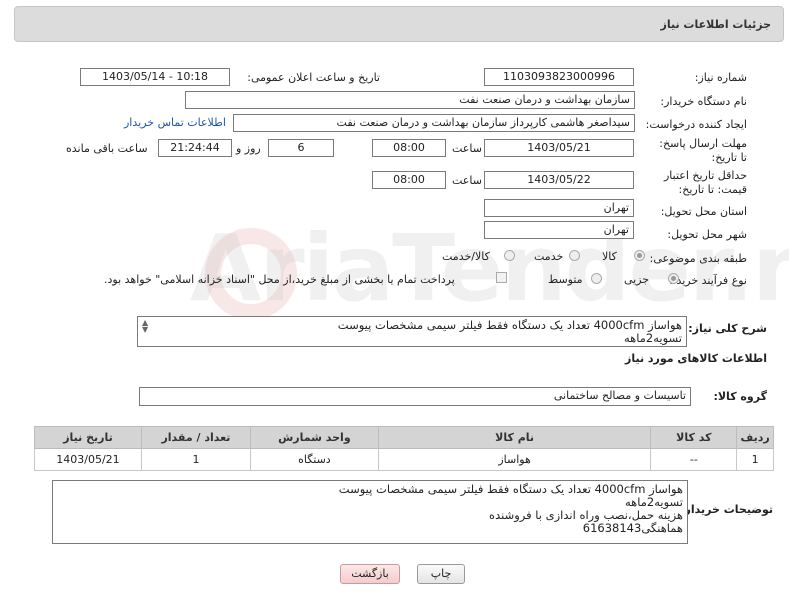  Describe the element at coordinates (609, 256) in the screenshot. I see `category-option-goods: کالا` at that location.